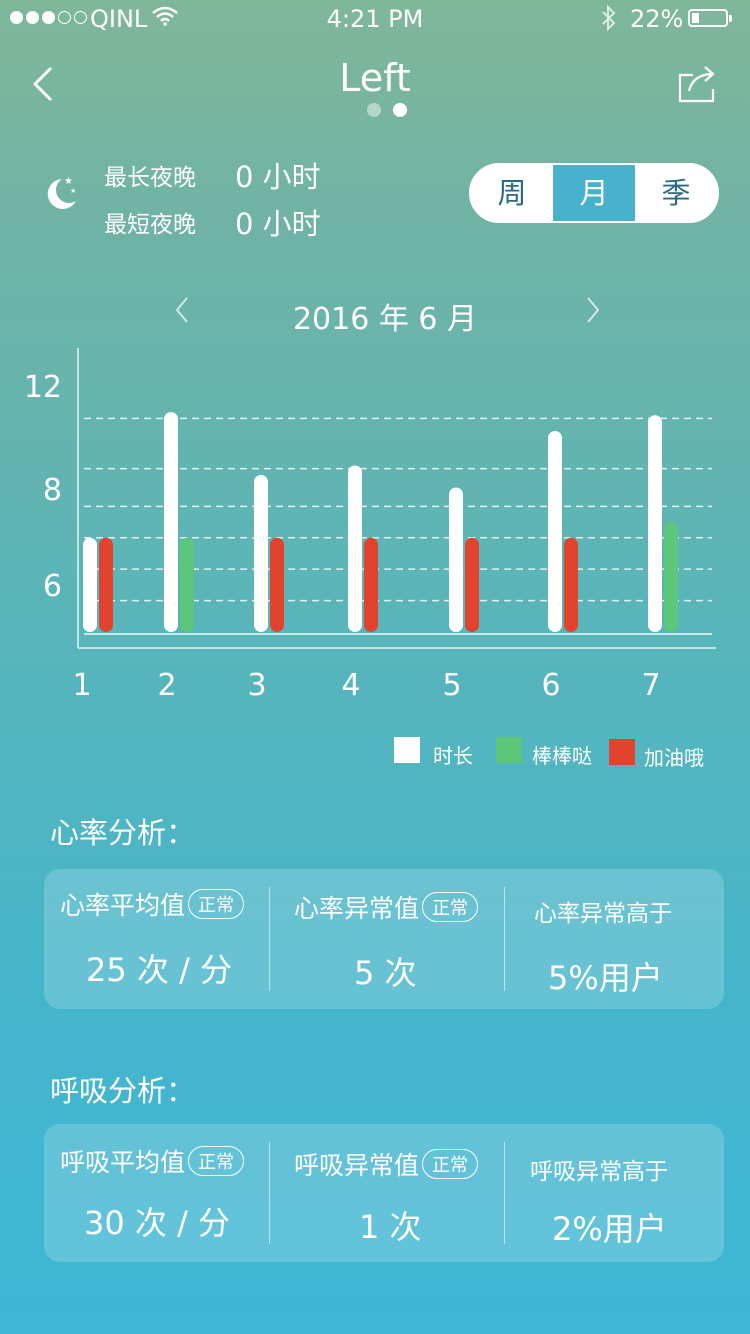  Describe the element at coordinates (150, 178) in the screenshot. I see `longest-night-label: 最长夜晚` at that location.